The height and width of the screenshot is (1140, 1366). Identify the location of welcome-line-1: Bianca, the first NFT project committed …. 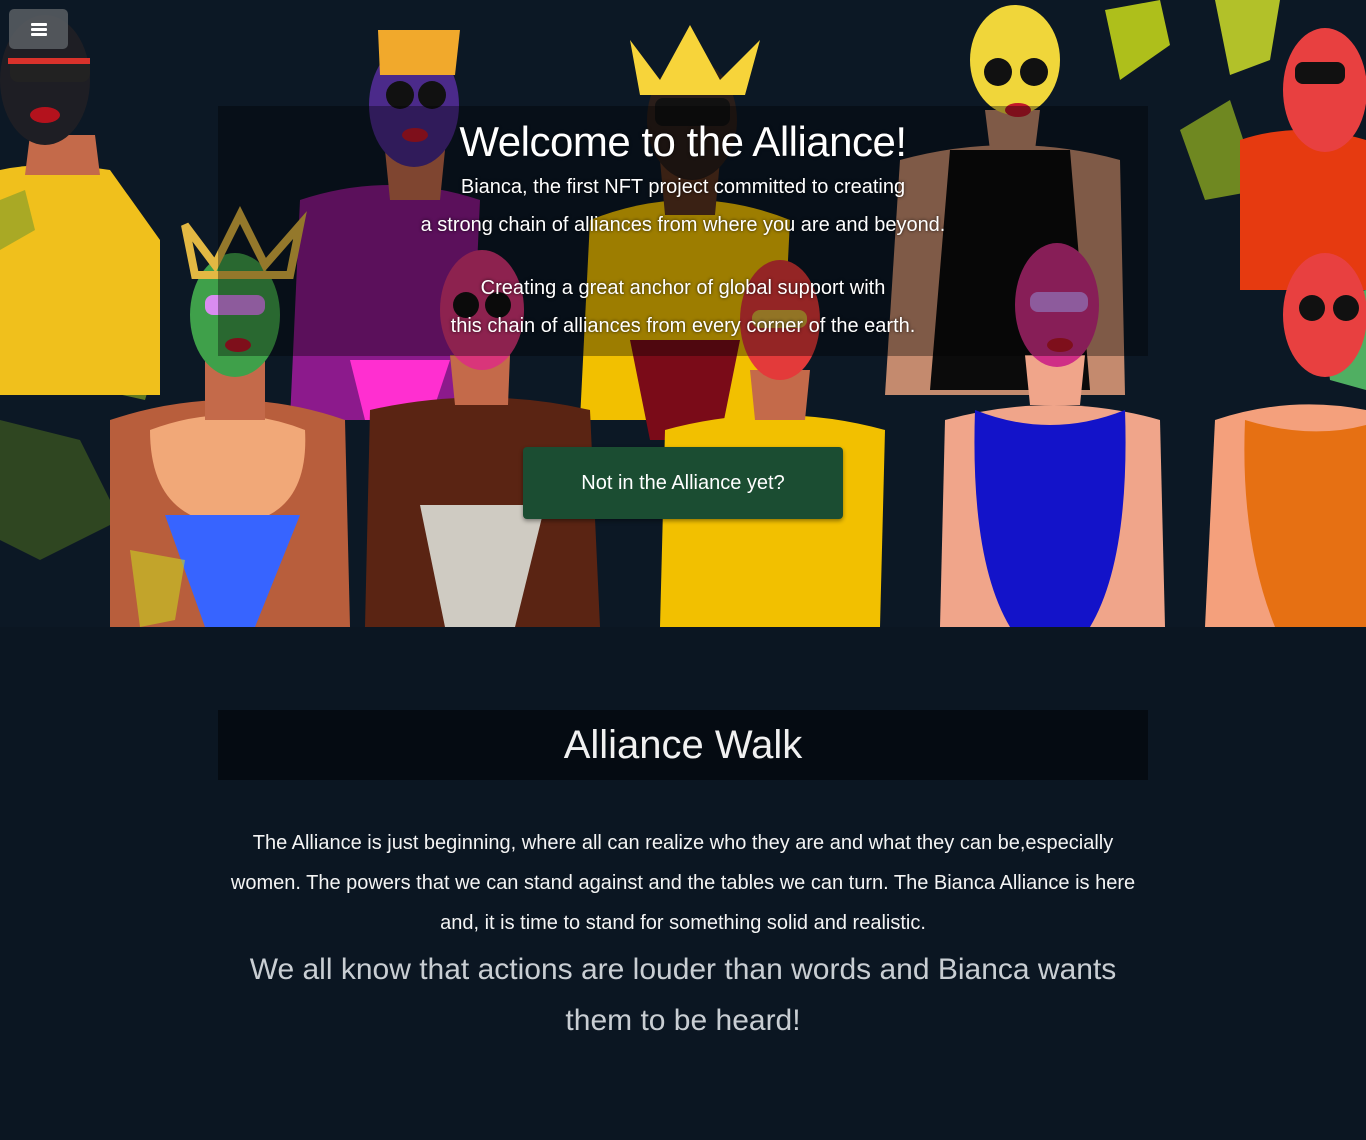
(683, 187).